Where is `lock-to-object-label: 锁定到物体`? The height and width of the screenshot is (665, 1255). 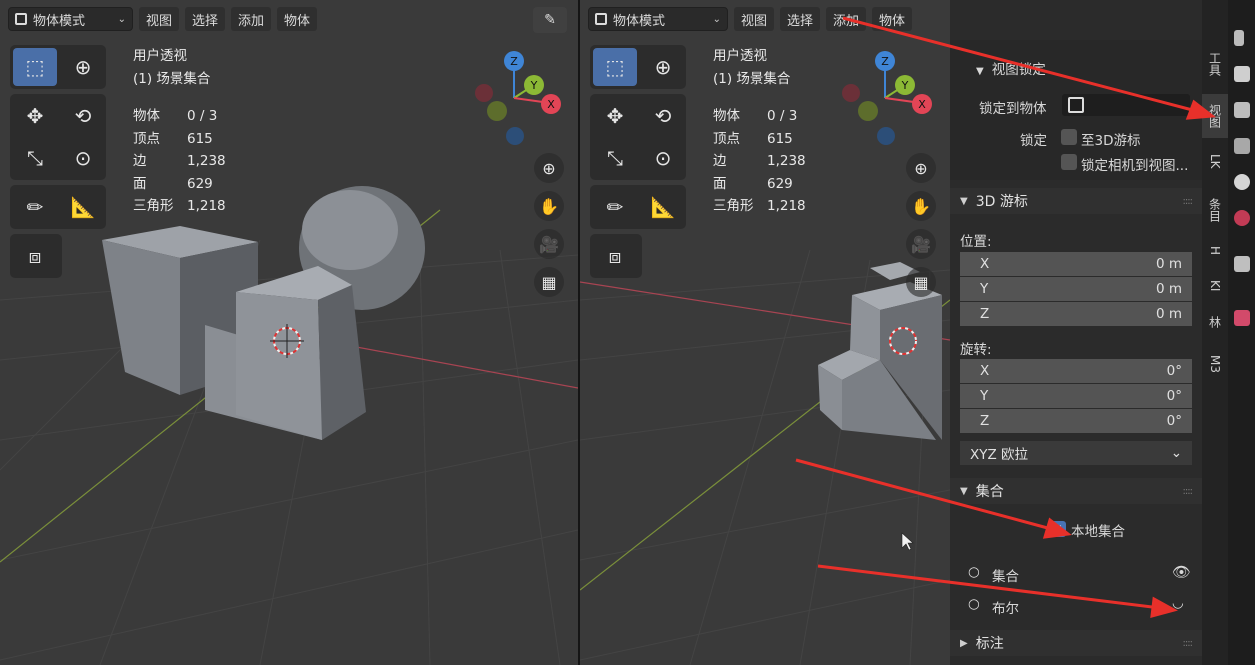
lock-to-object-label: 锁定到物体 is located at coordinates (1013, 109).